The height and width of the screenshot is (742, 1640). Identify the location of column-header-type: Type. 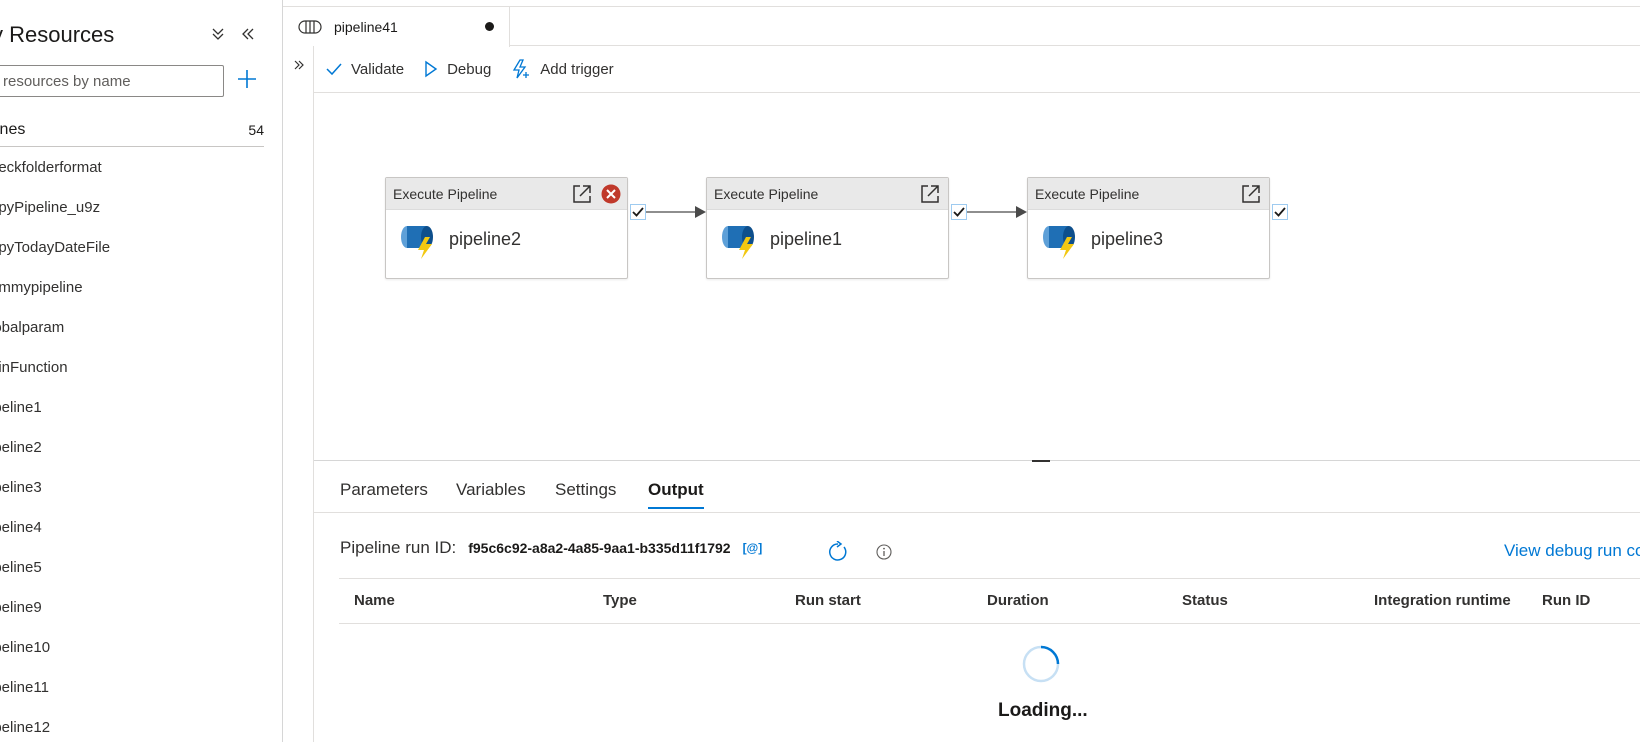
(620, 600).